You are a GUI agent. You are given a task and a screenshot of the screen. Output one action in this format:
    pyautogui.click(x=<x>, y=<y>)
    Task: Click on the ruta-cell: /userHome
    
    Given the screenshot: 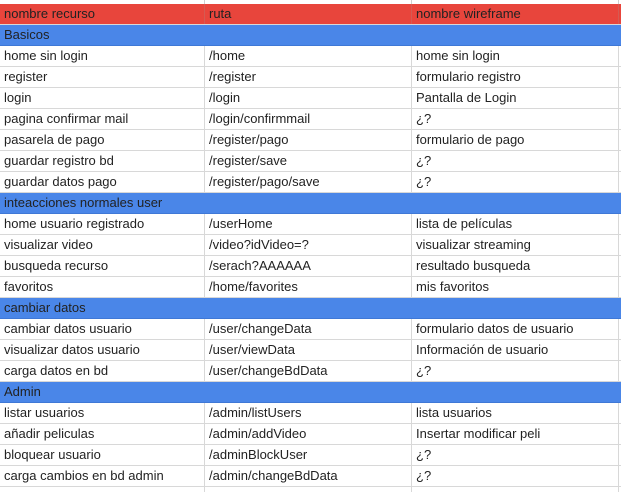 What is the action you would take?
    pyautogui.click(x=308, y=224)
    